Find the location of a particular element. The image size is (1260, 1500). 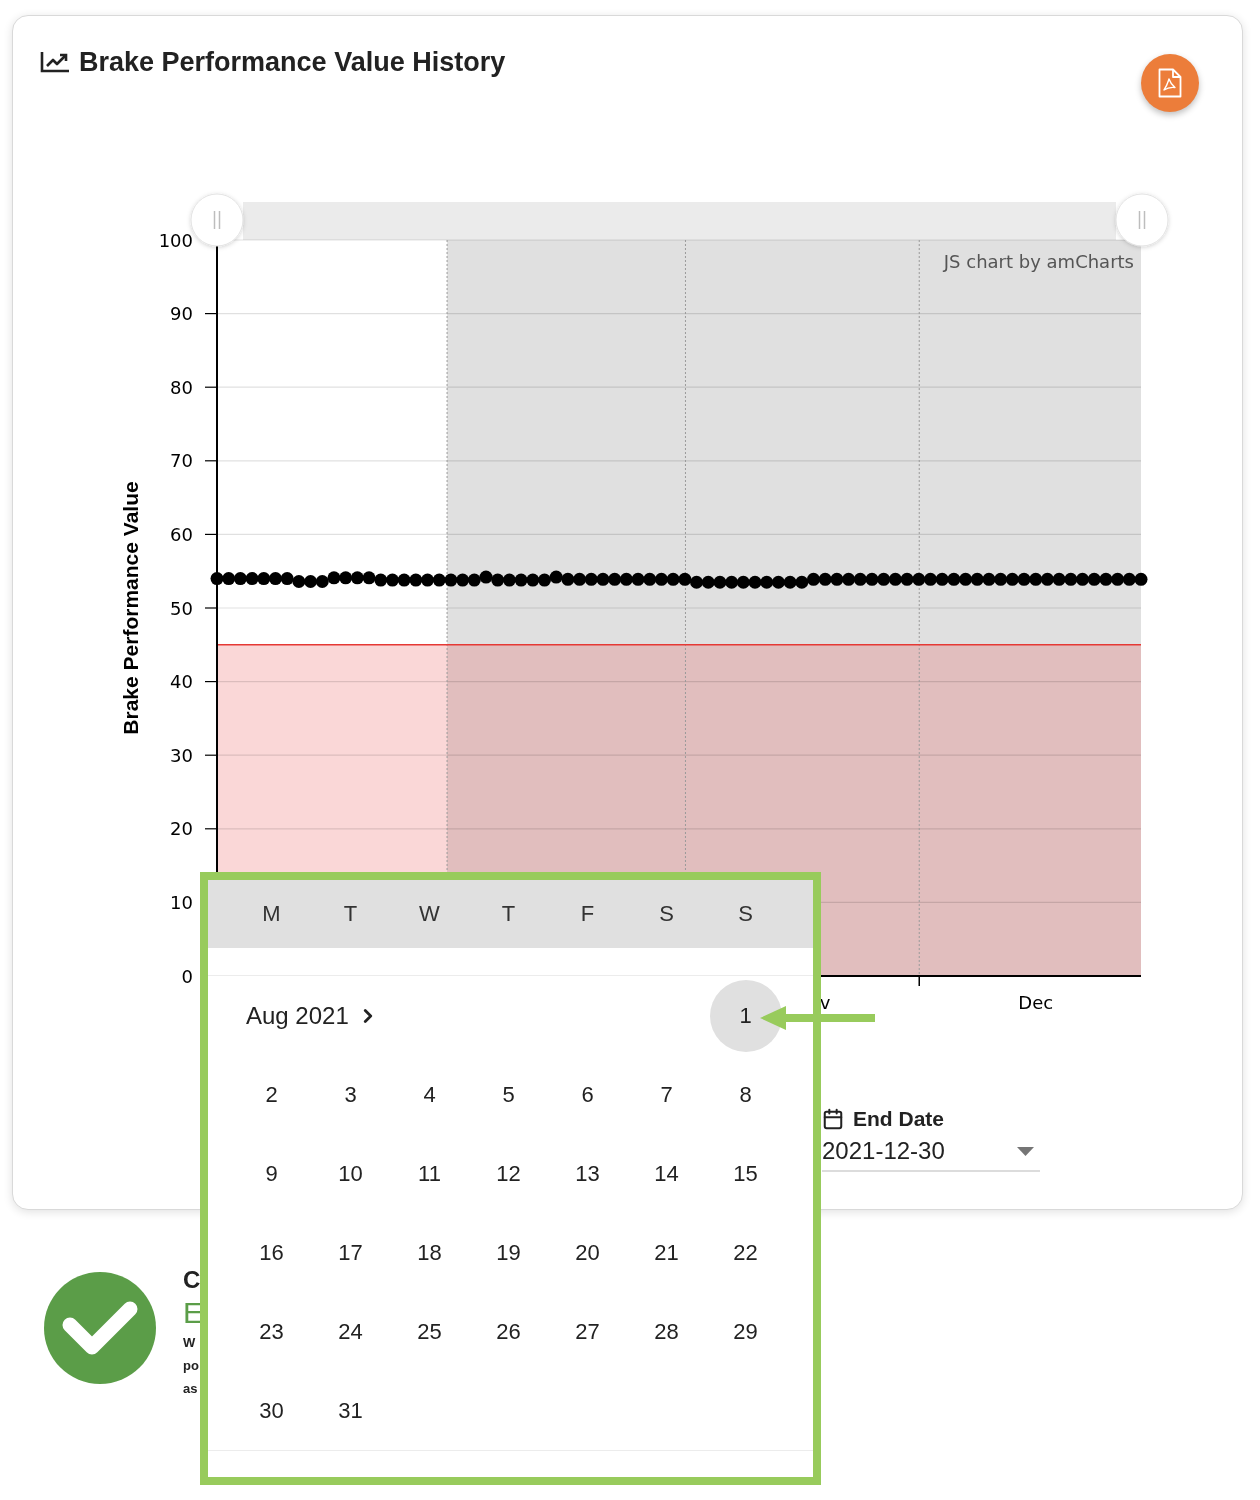

axis-title: Brake Performance Value is located at coordinates (130, 608).